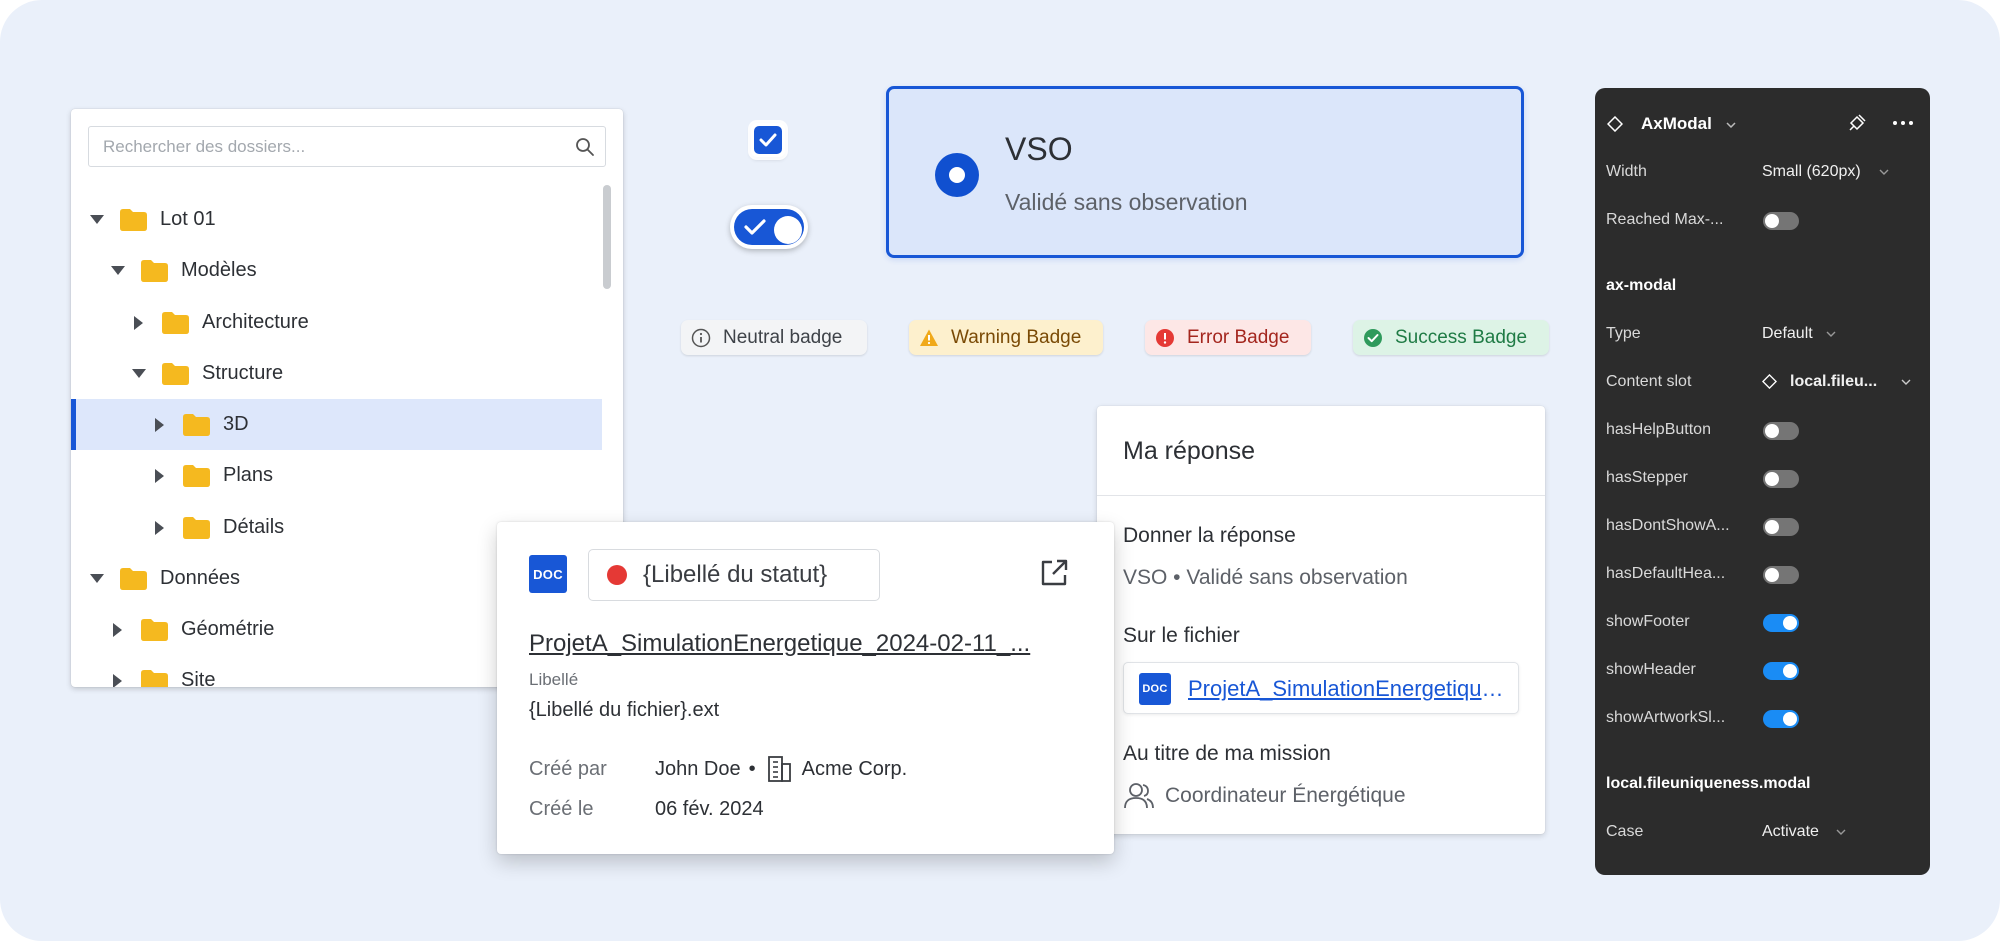 This screenshot has height=941, width=2000. Describe the element at coordinates (1626, 171) in the screenshot. I see `width-label: Width` at that location.